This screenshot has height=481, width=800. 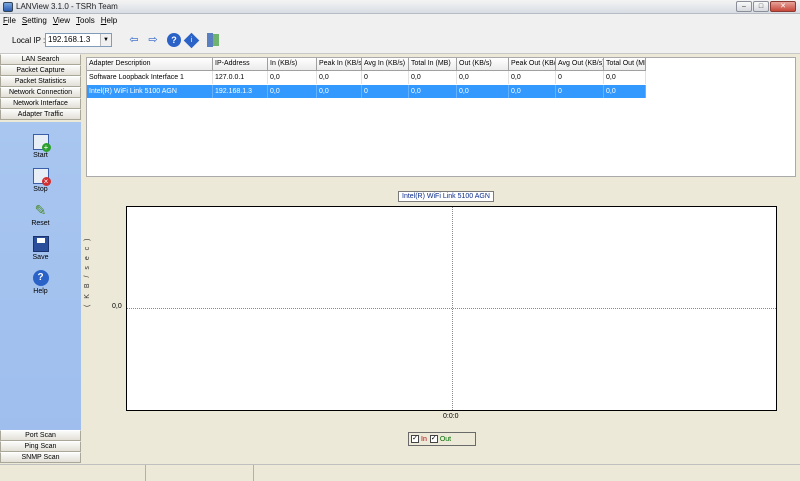 What do you see at coordinates (433, 64) in the screenshot?
I see `column-header: Total In (MB)` at bounding box center [433, 64].